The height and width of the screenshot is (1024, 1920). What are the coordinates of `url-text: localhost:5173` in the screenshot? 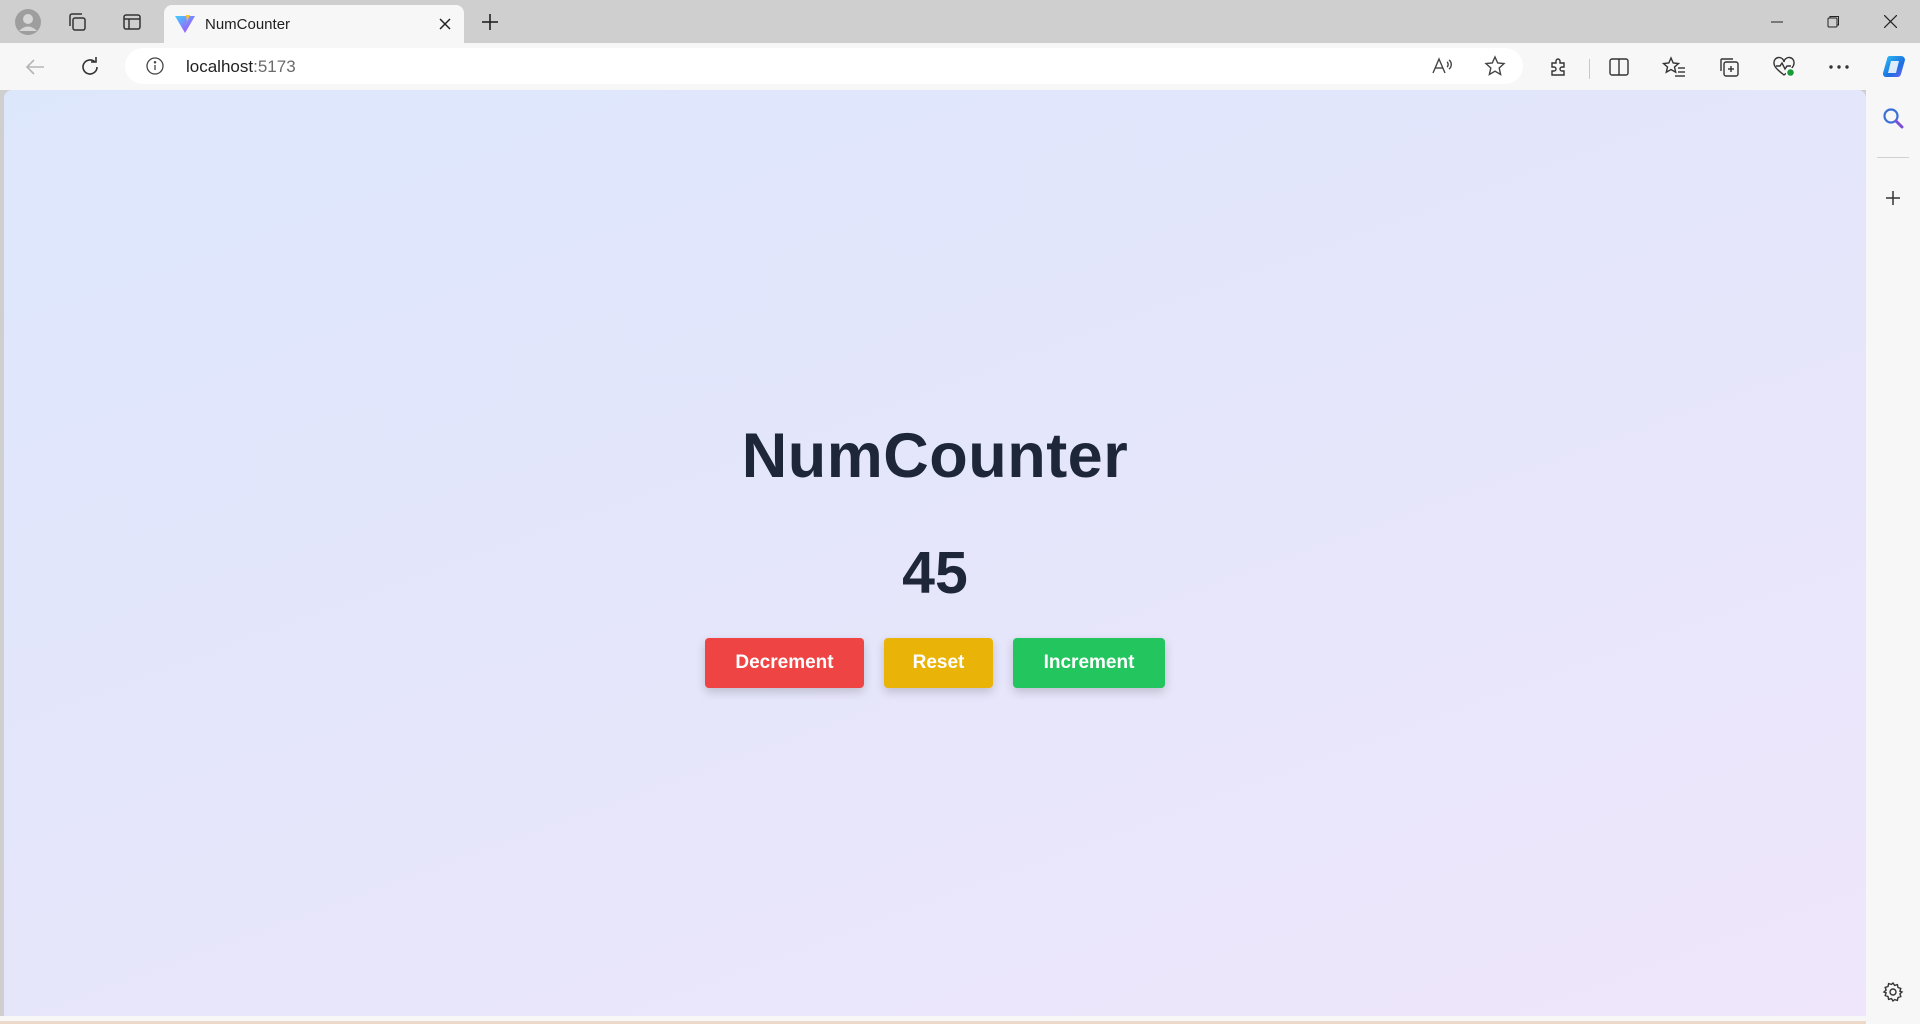 It's located at (241, 67).